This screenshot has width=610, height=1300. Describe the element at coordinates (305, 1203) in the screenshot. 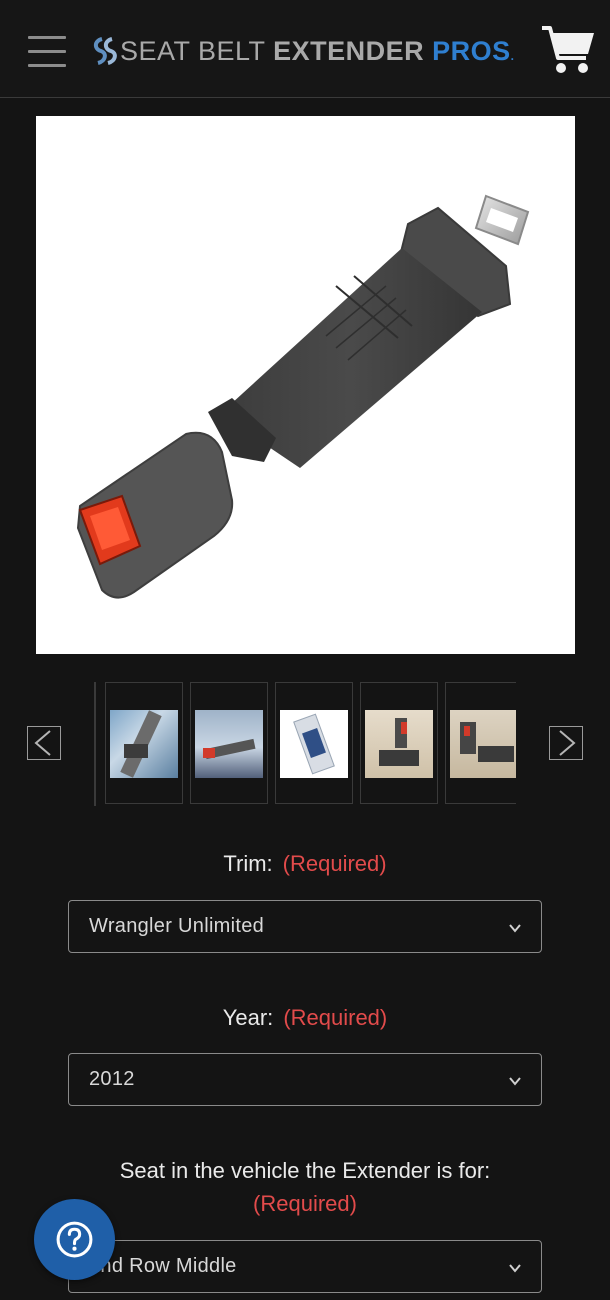

I see `seat-required: (Required)` at that location.